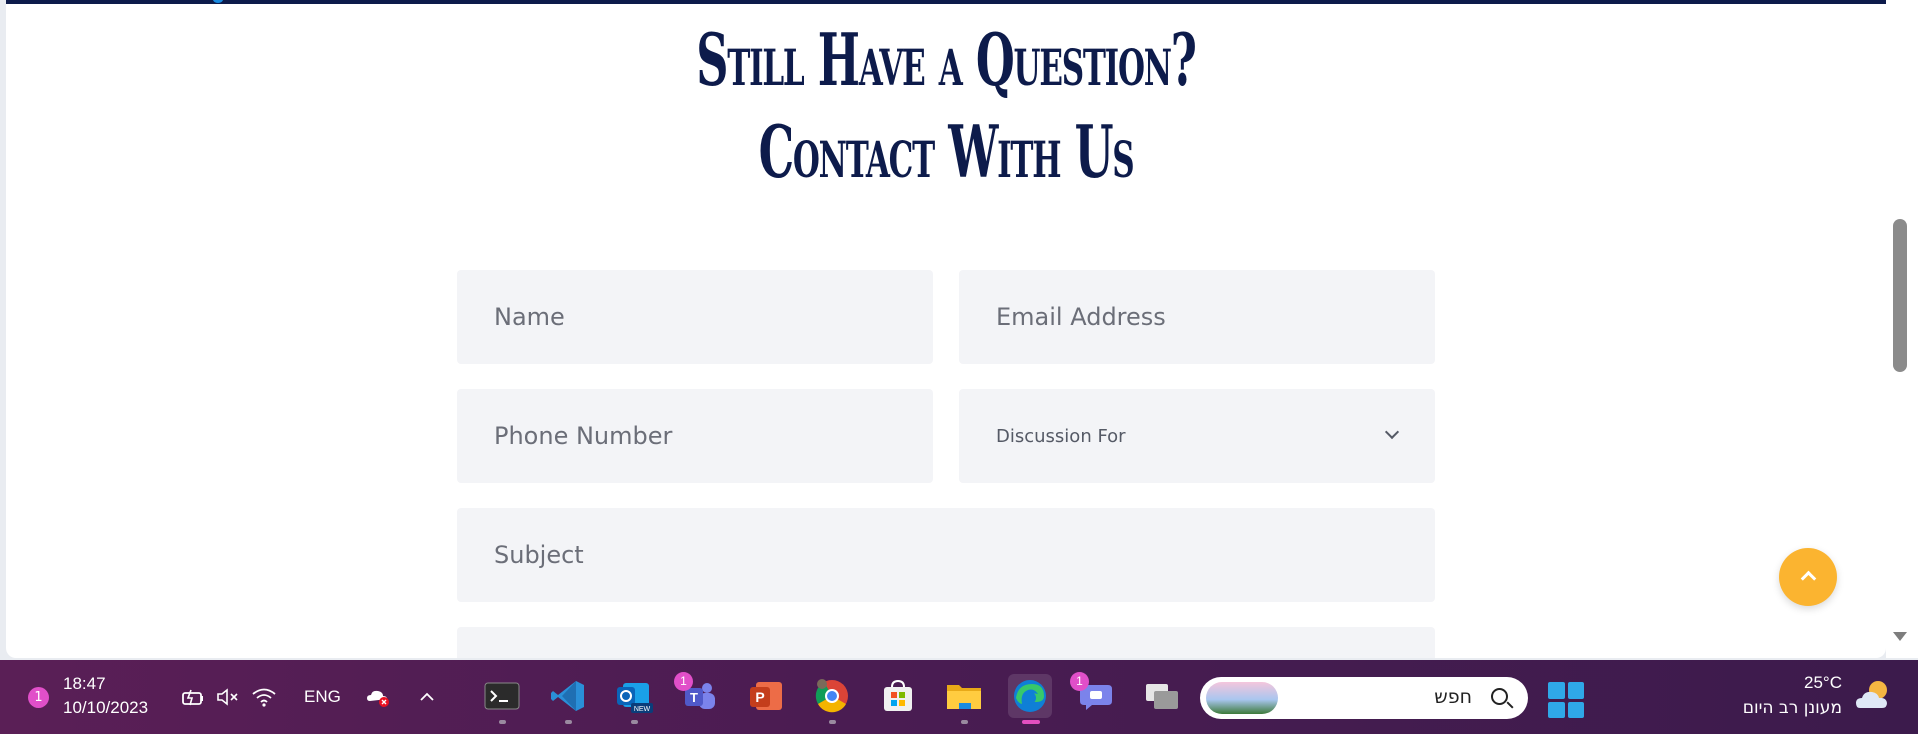 This screenshot has height=734, width=1918. What do you see at coordinates (105, 708) in the screenshot?
I see `clock-date: 10/10/2023` at bounding box center [105, 708].